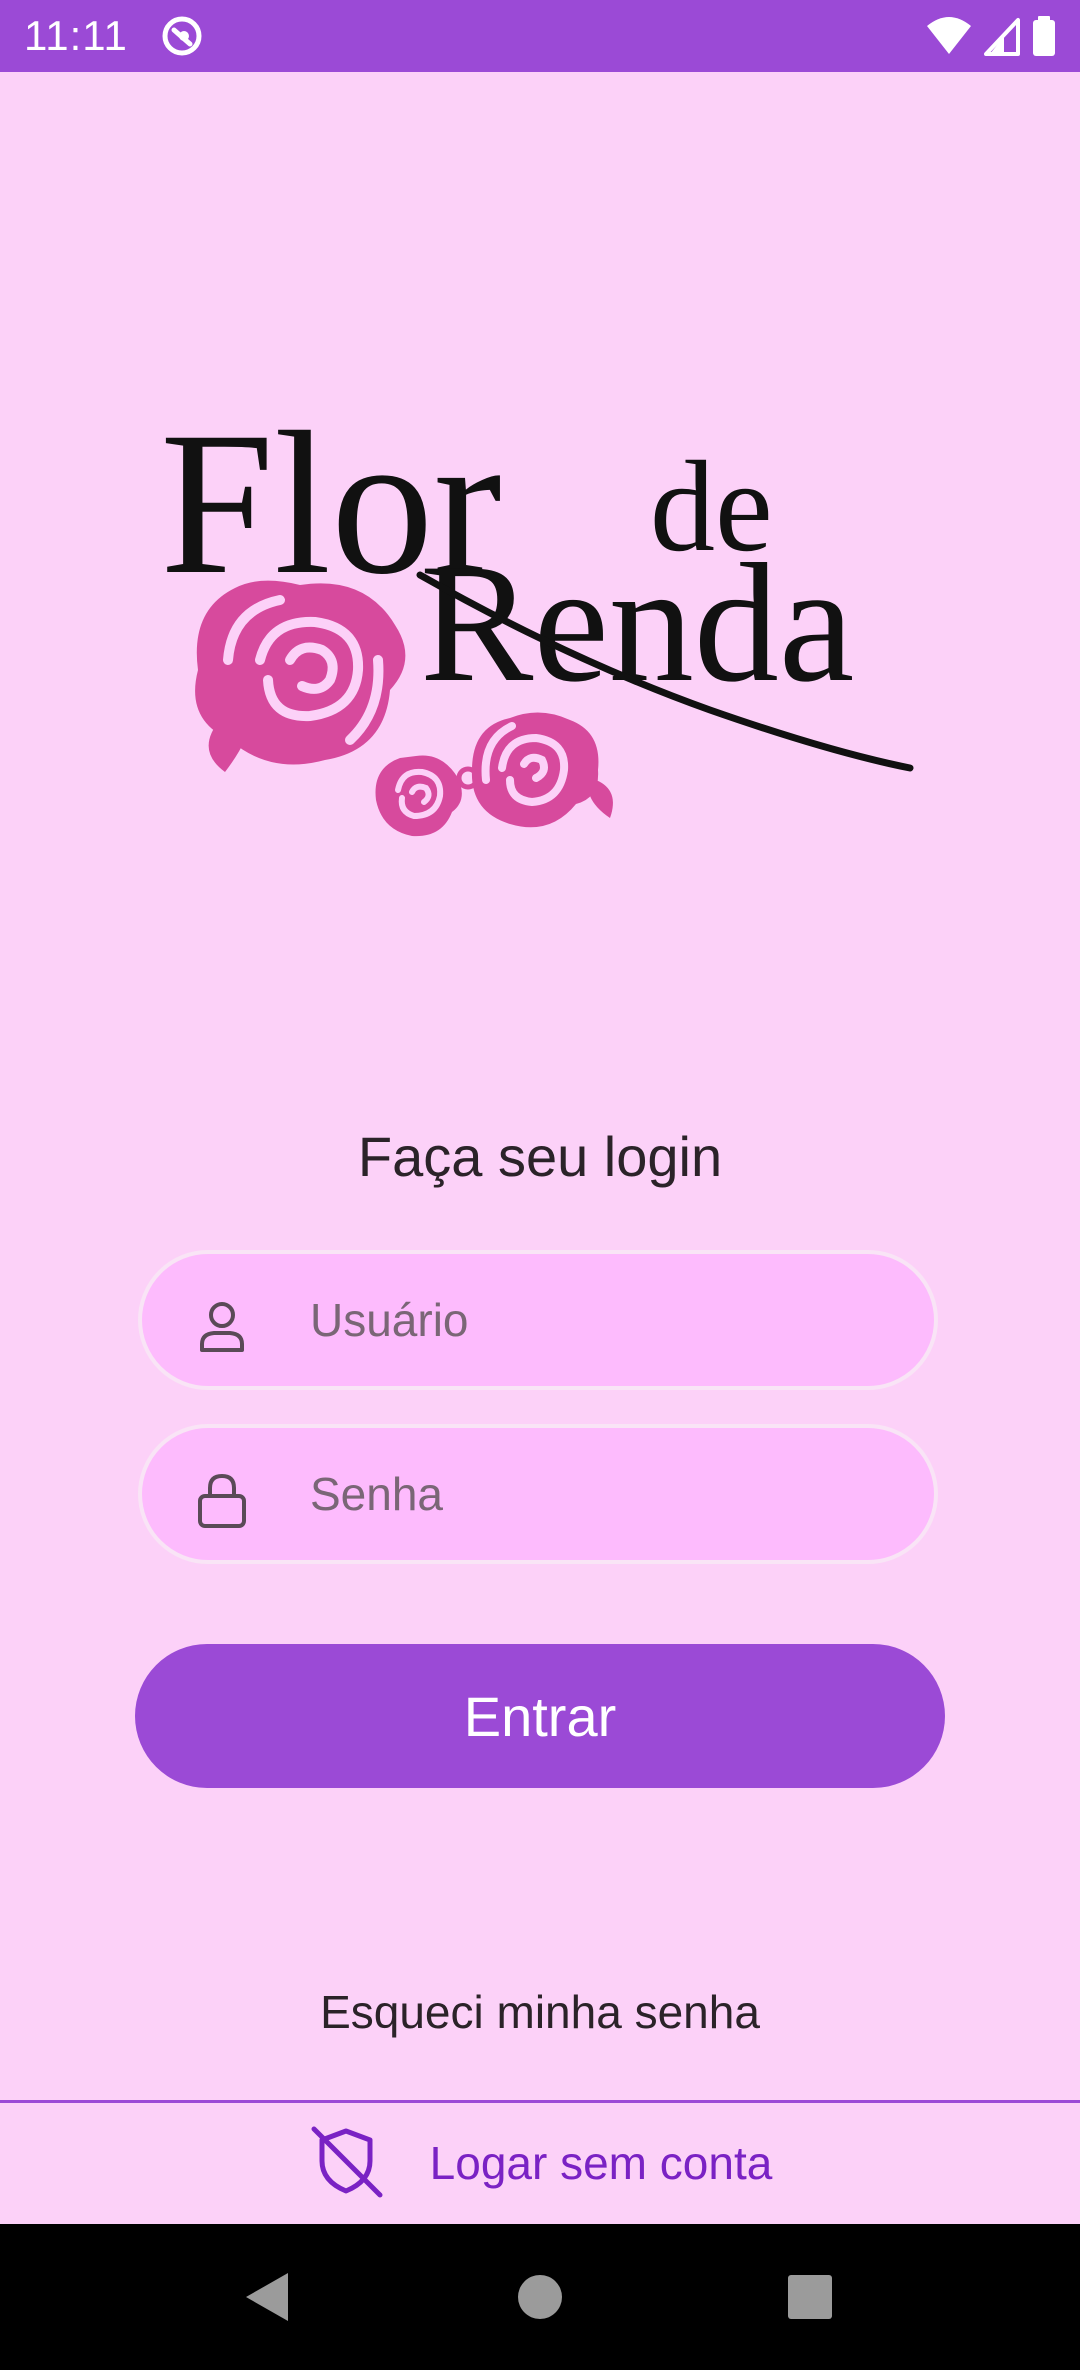  I want to click on signal-icon, so click(1001, 37).